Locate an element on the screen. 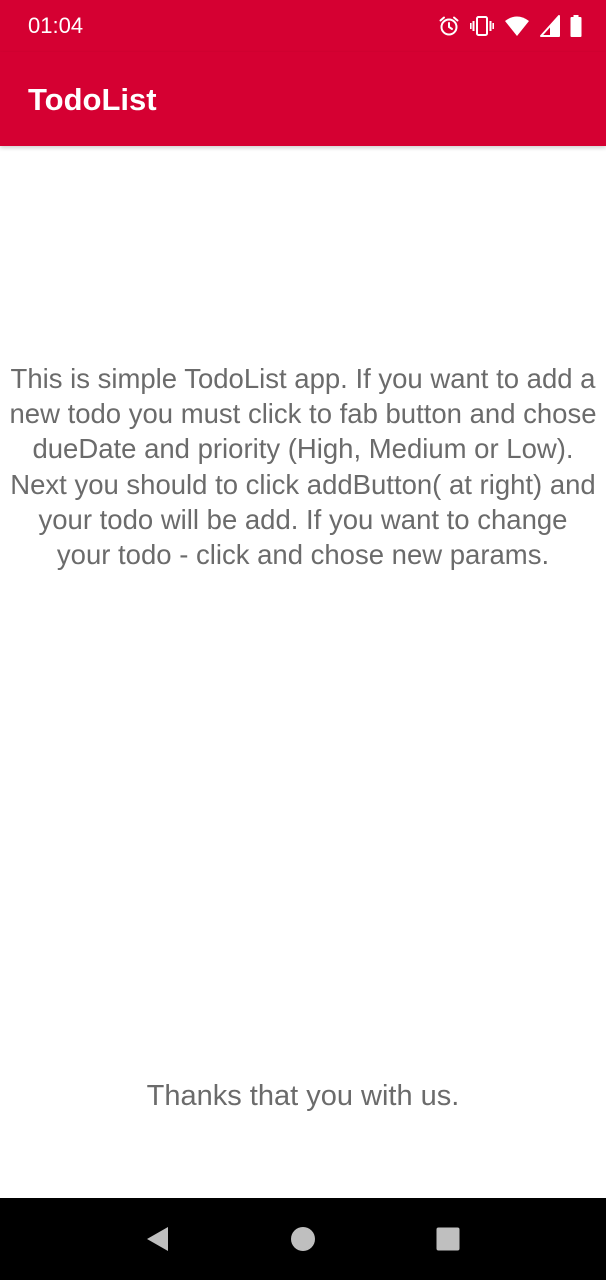  network-type-label: 4 is located at coordinates (526, 31).